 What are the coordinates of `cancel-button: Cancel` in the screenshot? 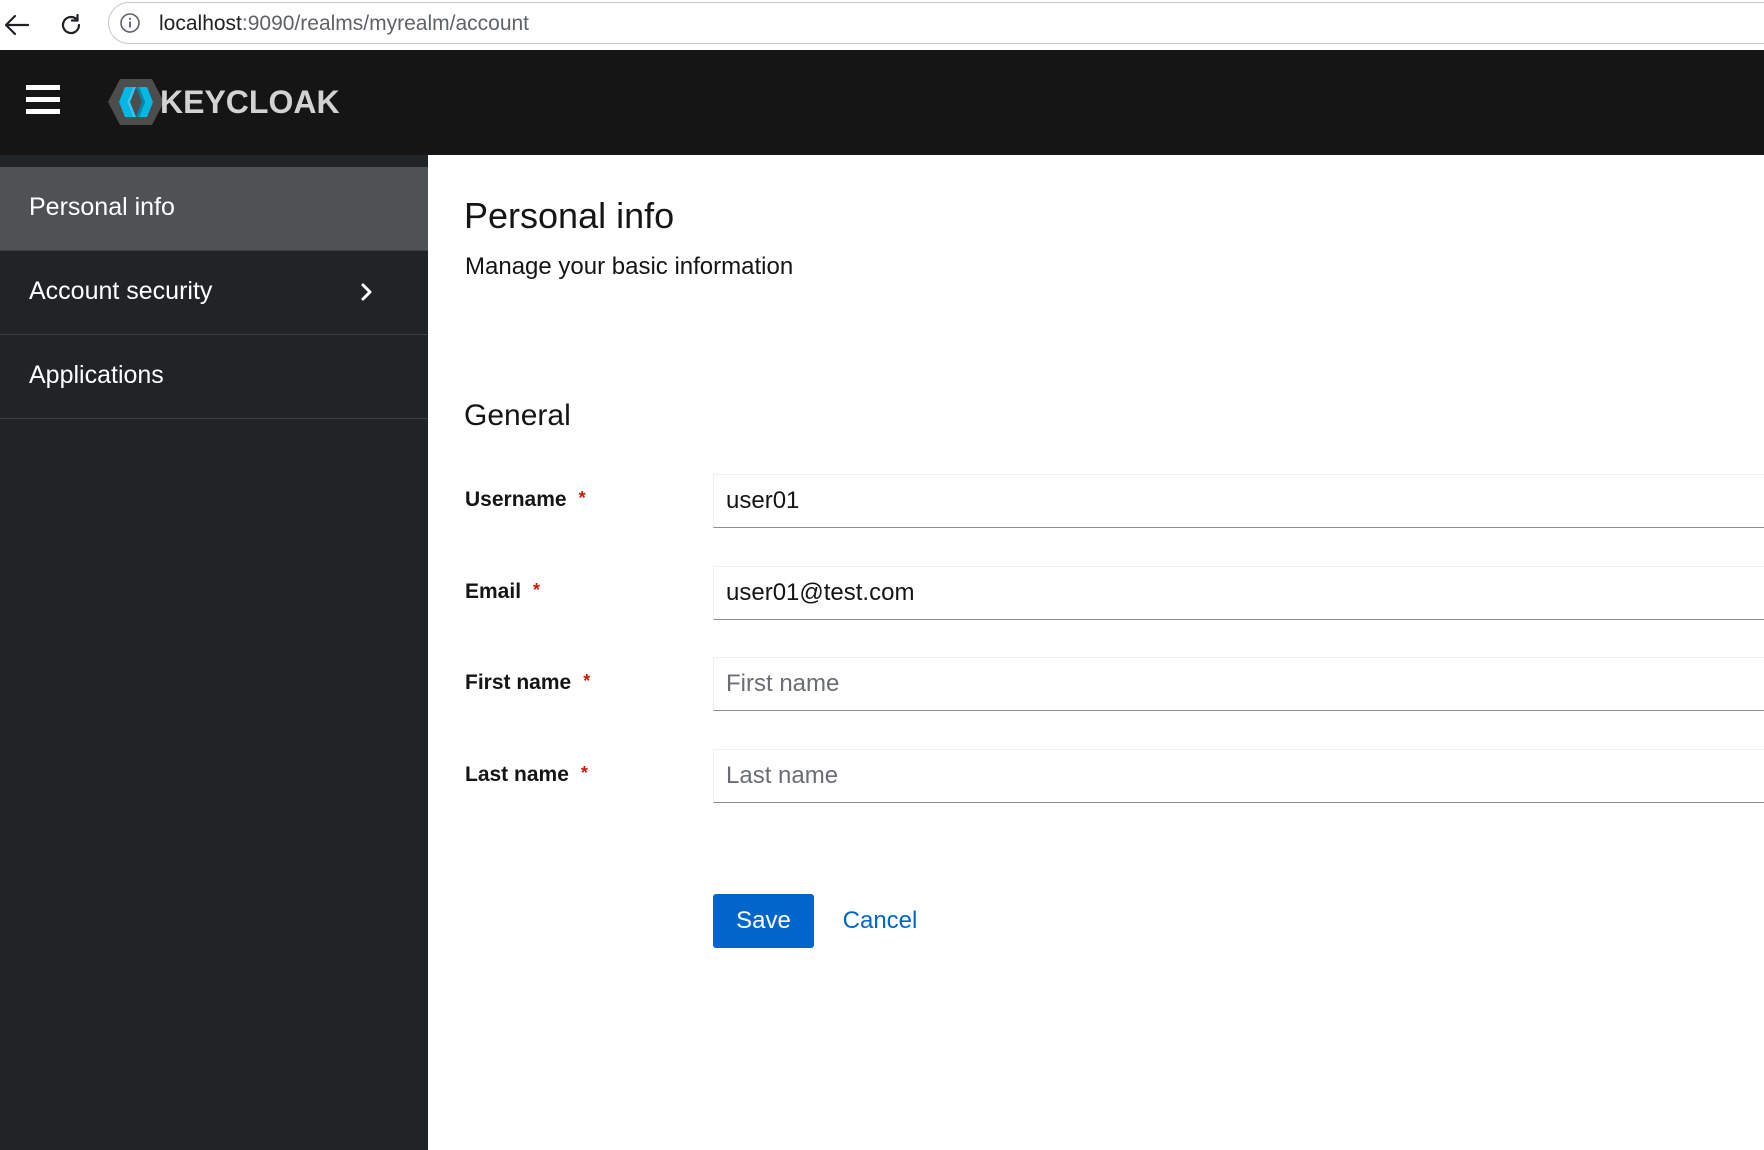 It's located at (880, 921).